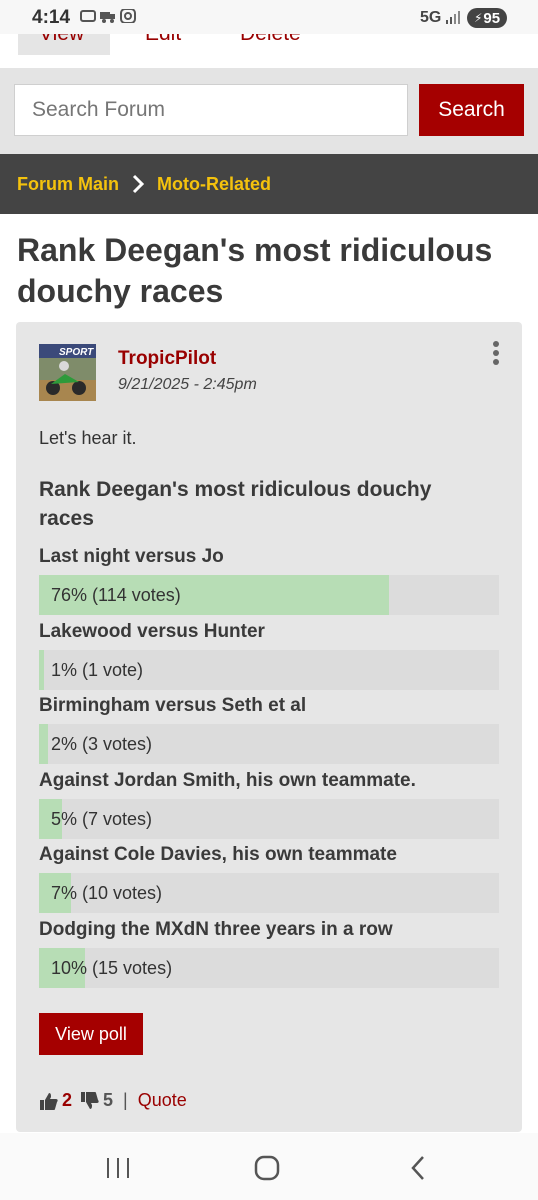 The width and height of the screenshot is (538, 1200). I want to click on status-time: 4:14, so click(51, 17).